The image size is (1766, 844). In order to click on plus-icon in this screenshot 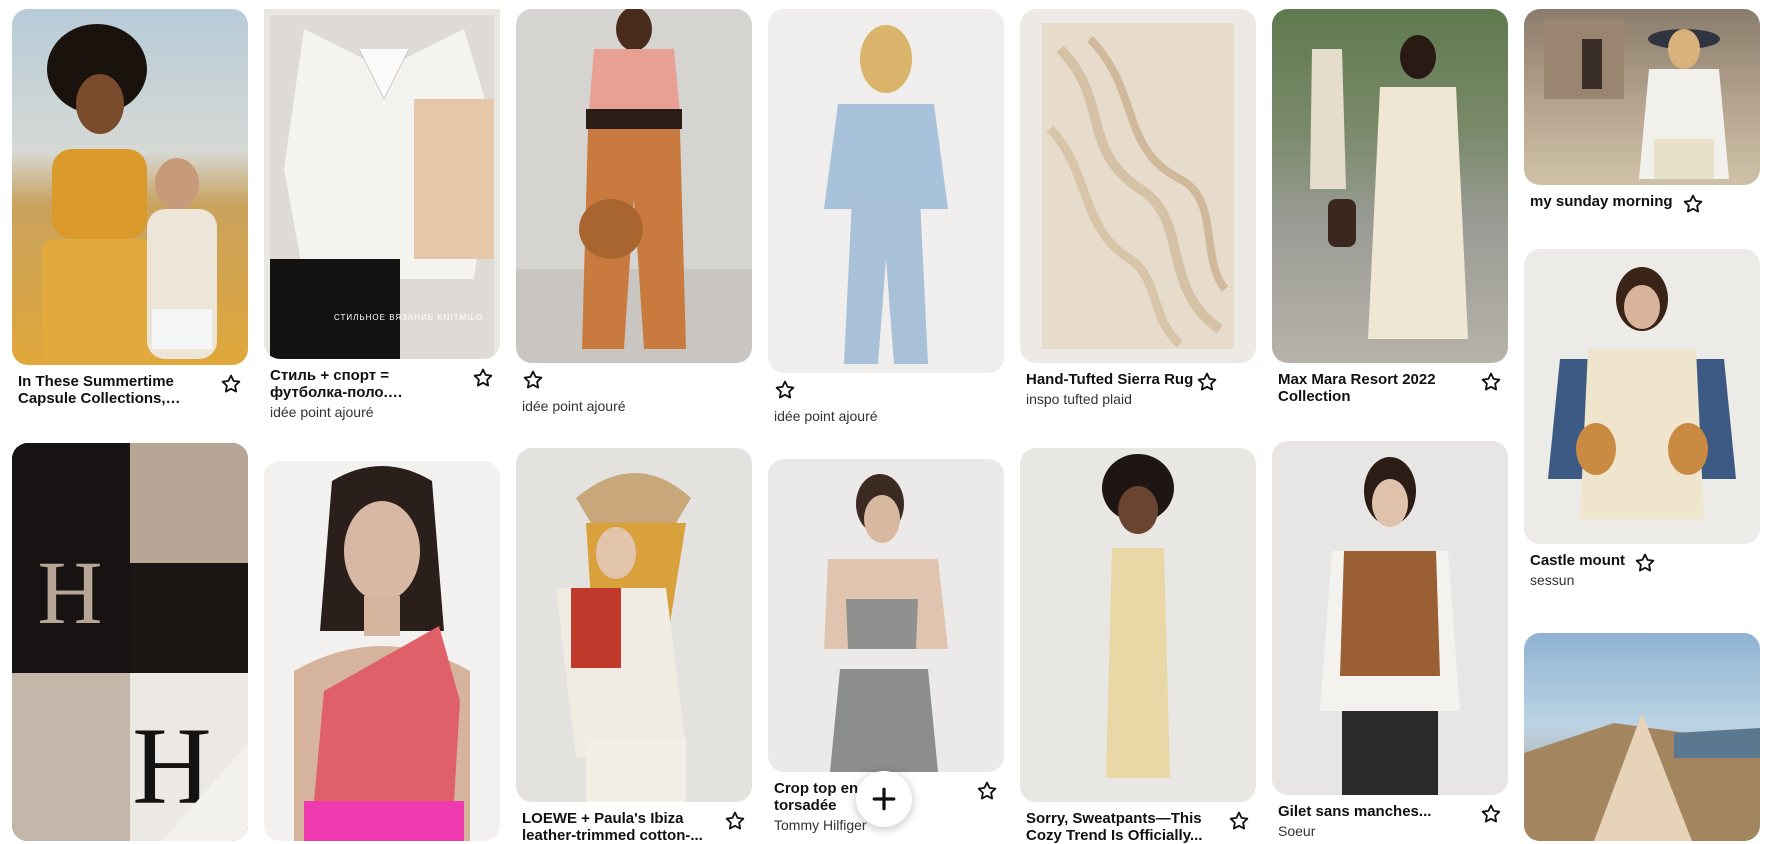, I will do `click(884, 799)`.